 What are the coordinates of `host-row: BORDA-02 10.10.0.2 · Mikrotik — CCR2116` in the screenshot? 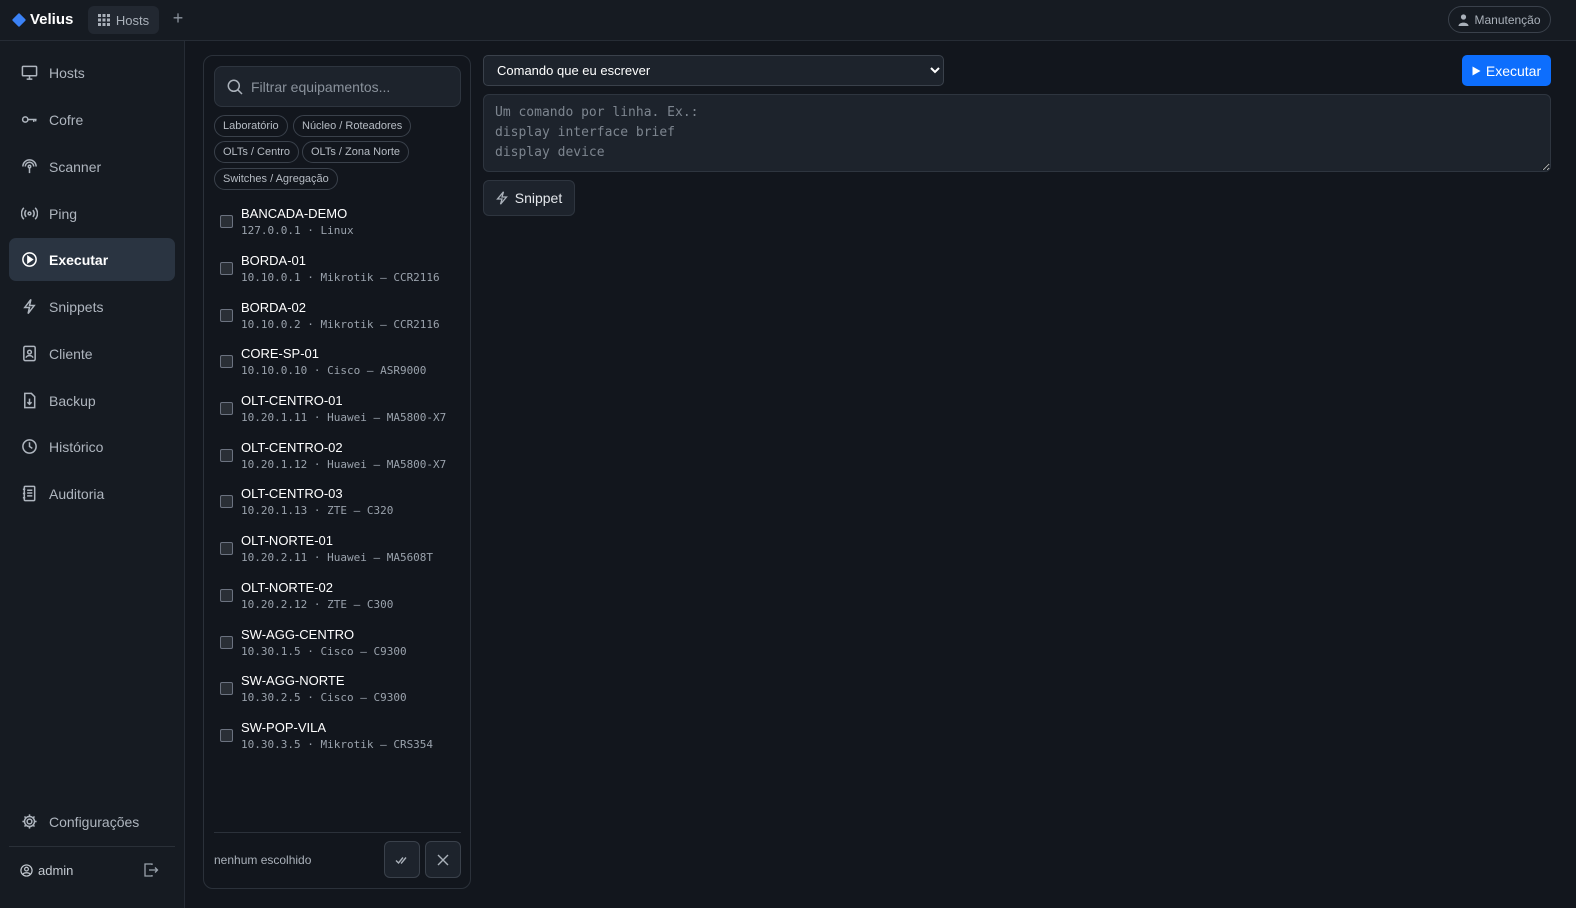 It's located at (340, 320).